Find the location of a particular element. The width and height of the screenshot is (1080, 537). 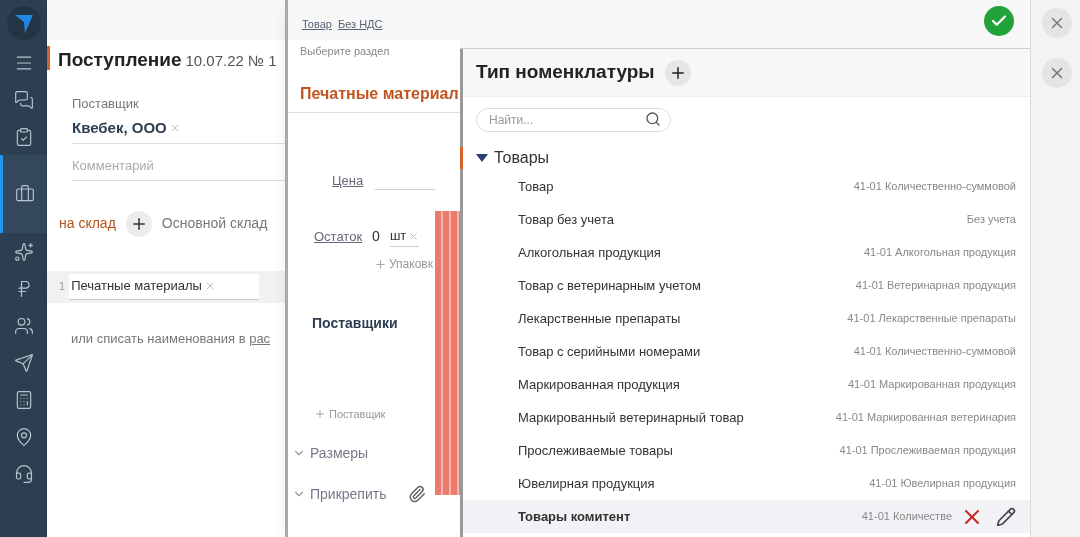

line-number: 1 is located at coordinates (62, 287).